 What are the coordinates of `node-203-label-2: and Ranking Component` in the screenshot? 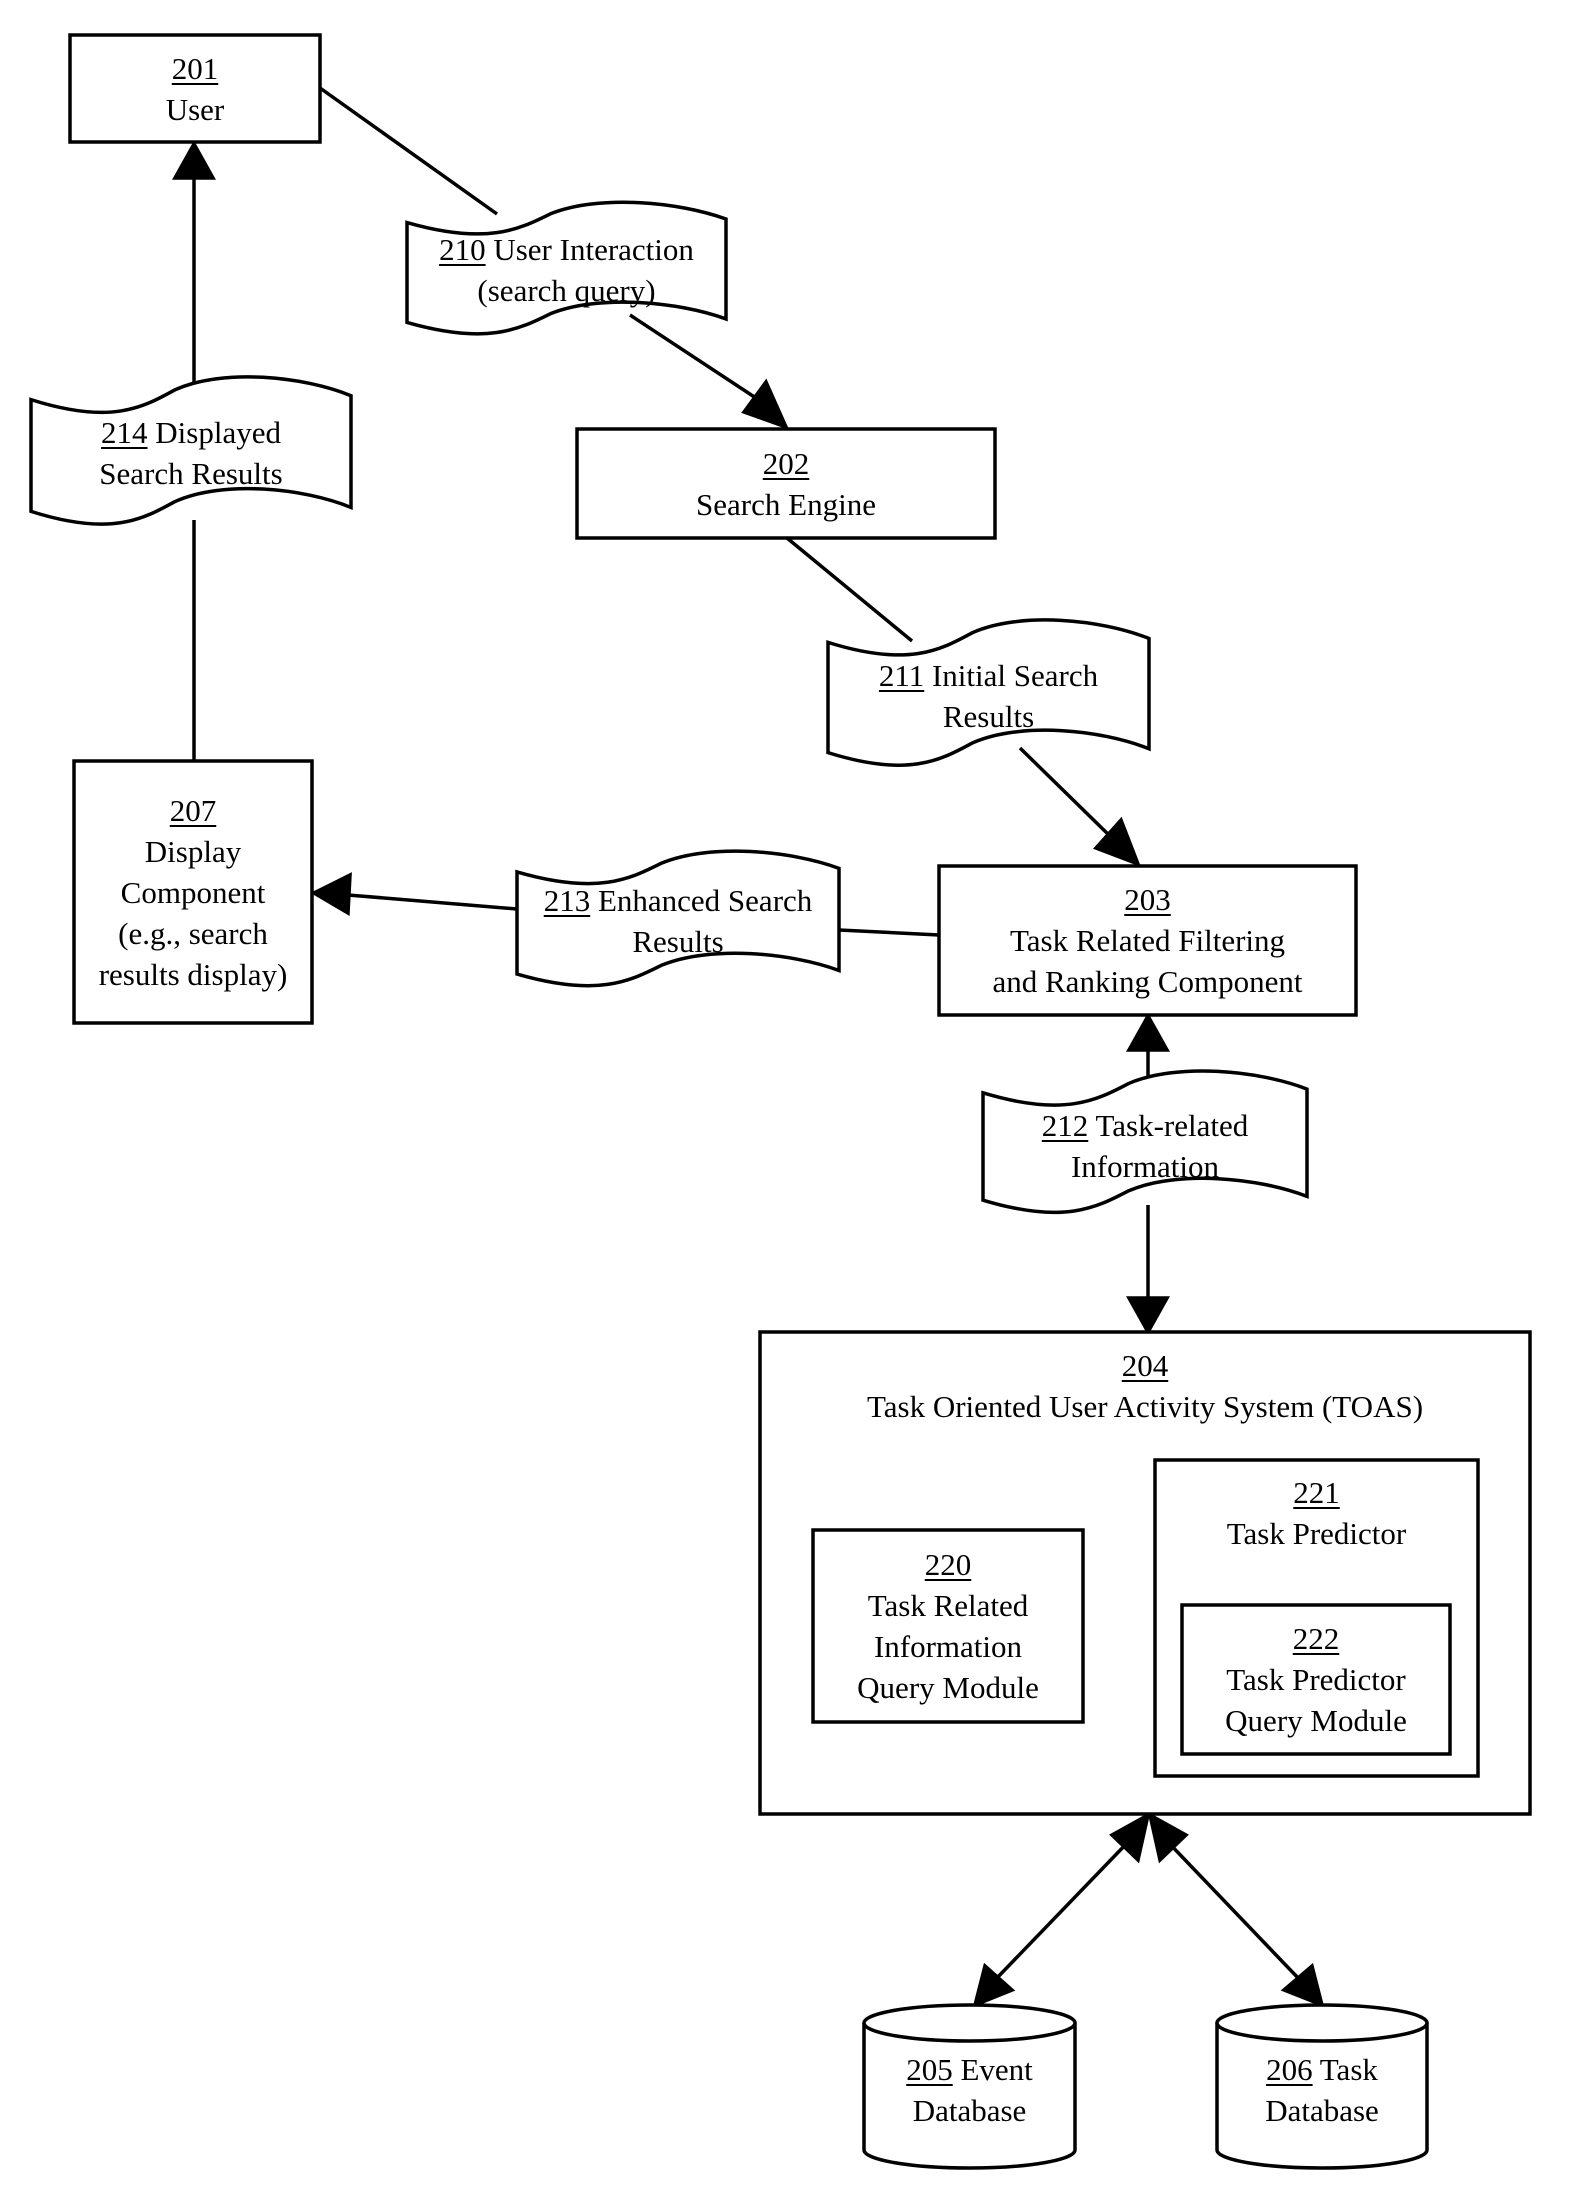 It's located at (1147, 981).